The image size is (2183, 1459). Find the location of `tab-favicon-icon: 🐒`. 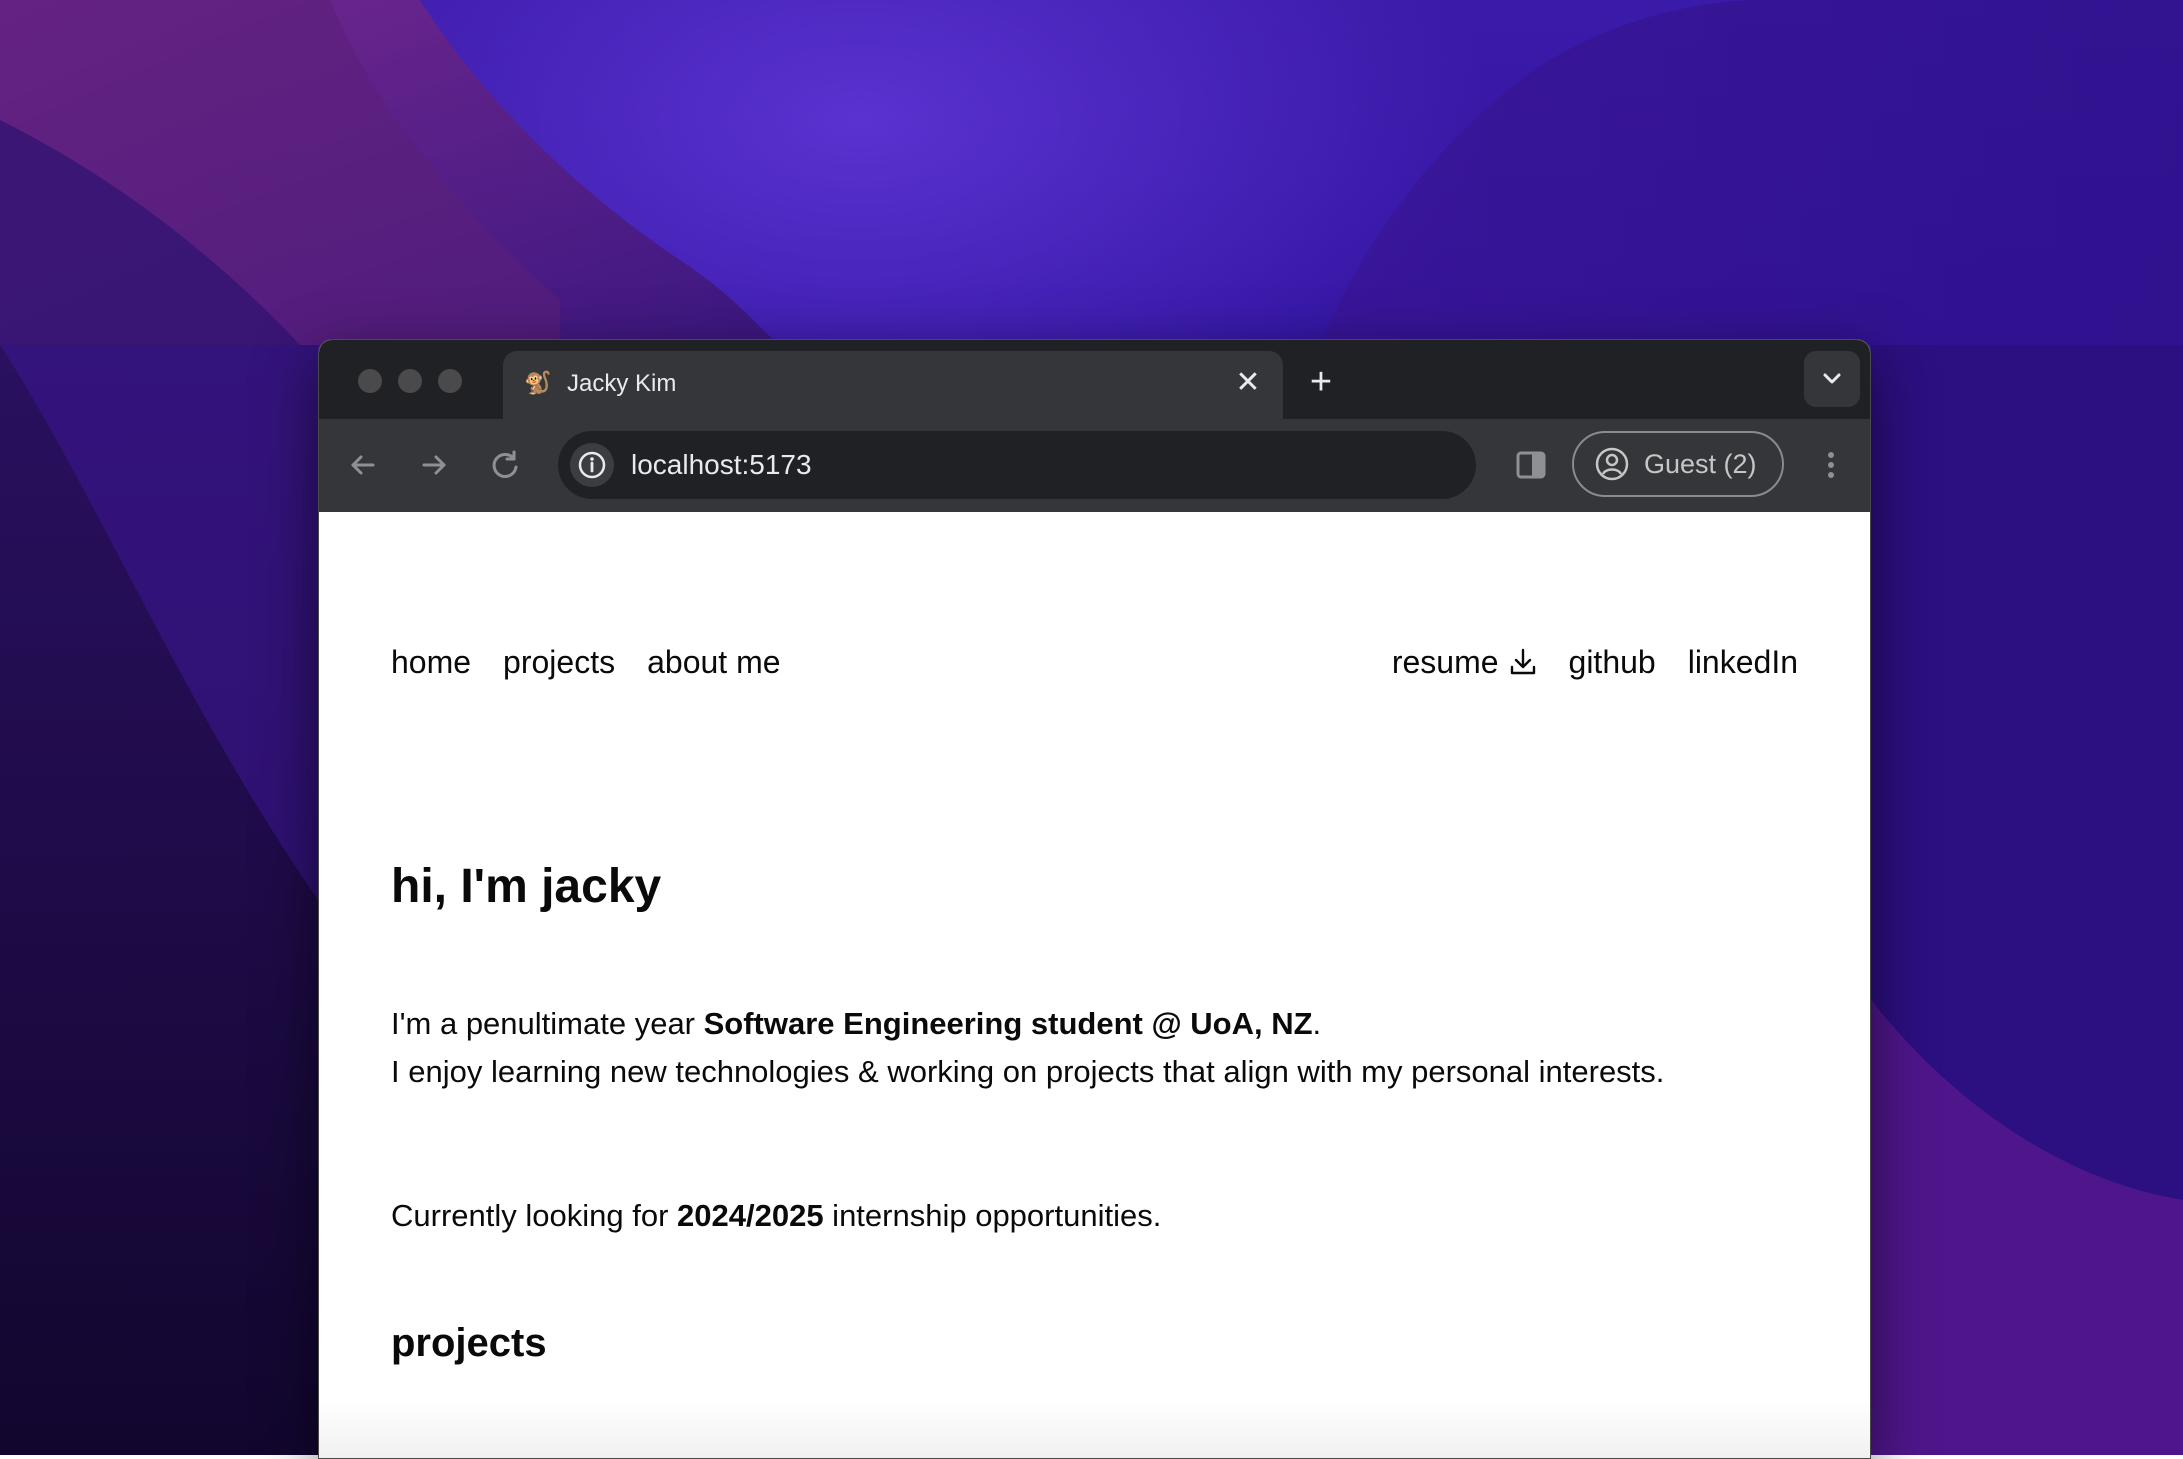

tab-favicon-icon: 🐒 is located at coordinates (538, 382).